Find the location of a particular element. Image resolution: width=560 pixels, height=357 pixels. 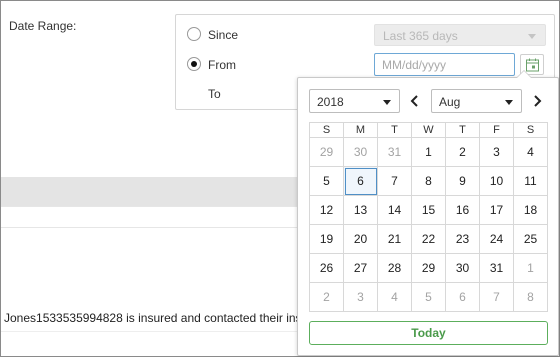

calendar-day: 25 is located at coordinates (530, 239).